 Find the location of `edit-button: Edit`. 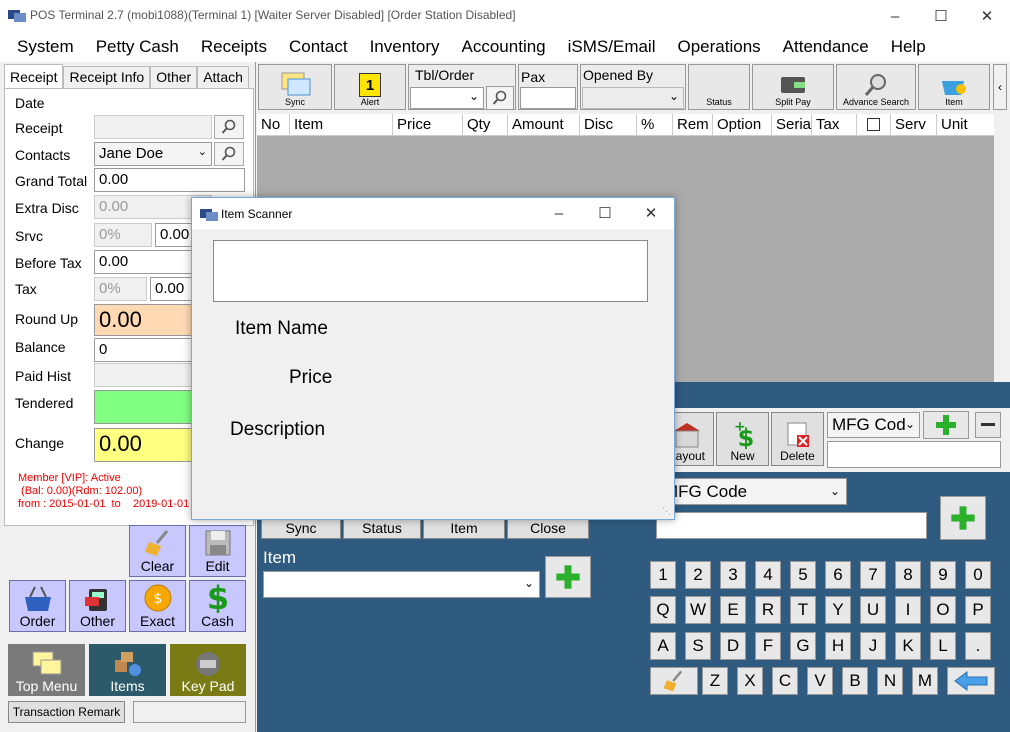

edit-button: Edit is located at coordinates (217, 551).